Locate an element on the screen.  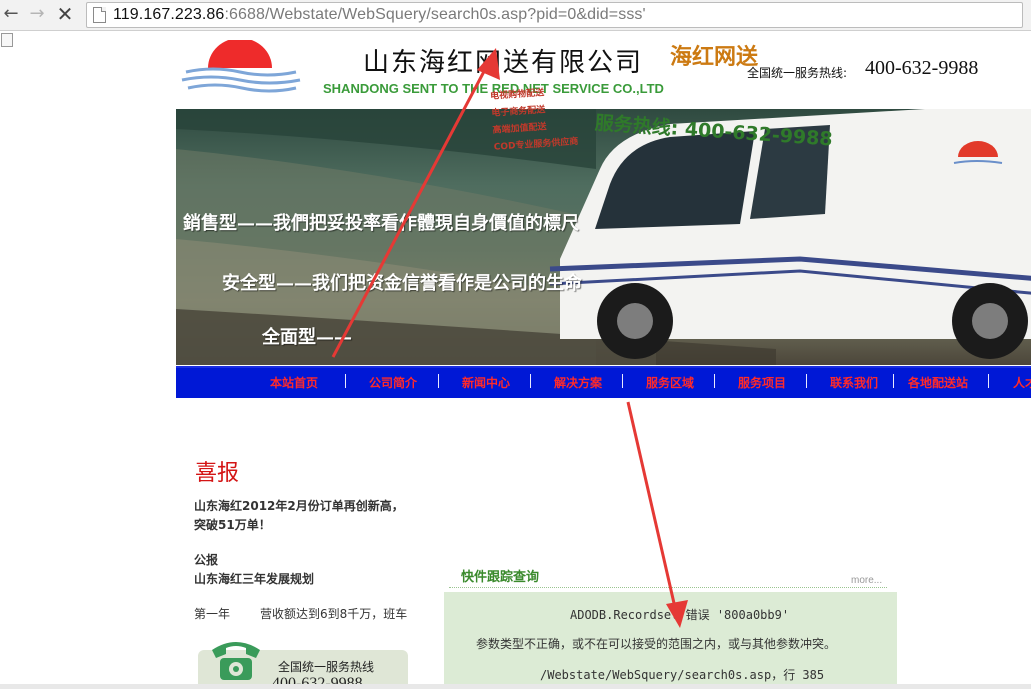
back-arrow-icon: ← is located at coordinates (11, 14).